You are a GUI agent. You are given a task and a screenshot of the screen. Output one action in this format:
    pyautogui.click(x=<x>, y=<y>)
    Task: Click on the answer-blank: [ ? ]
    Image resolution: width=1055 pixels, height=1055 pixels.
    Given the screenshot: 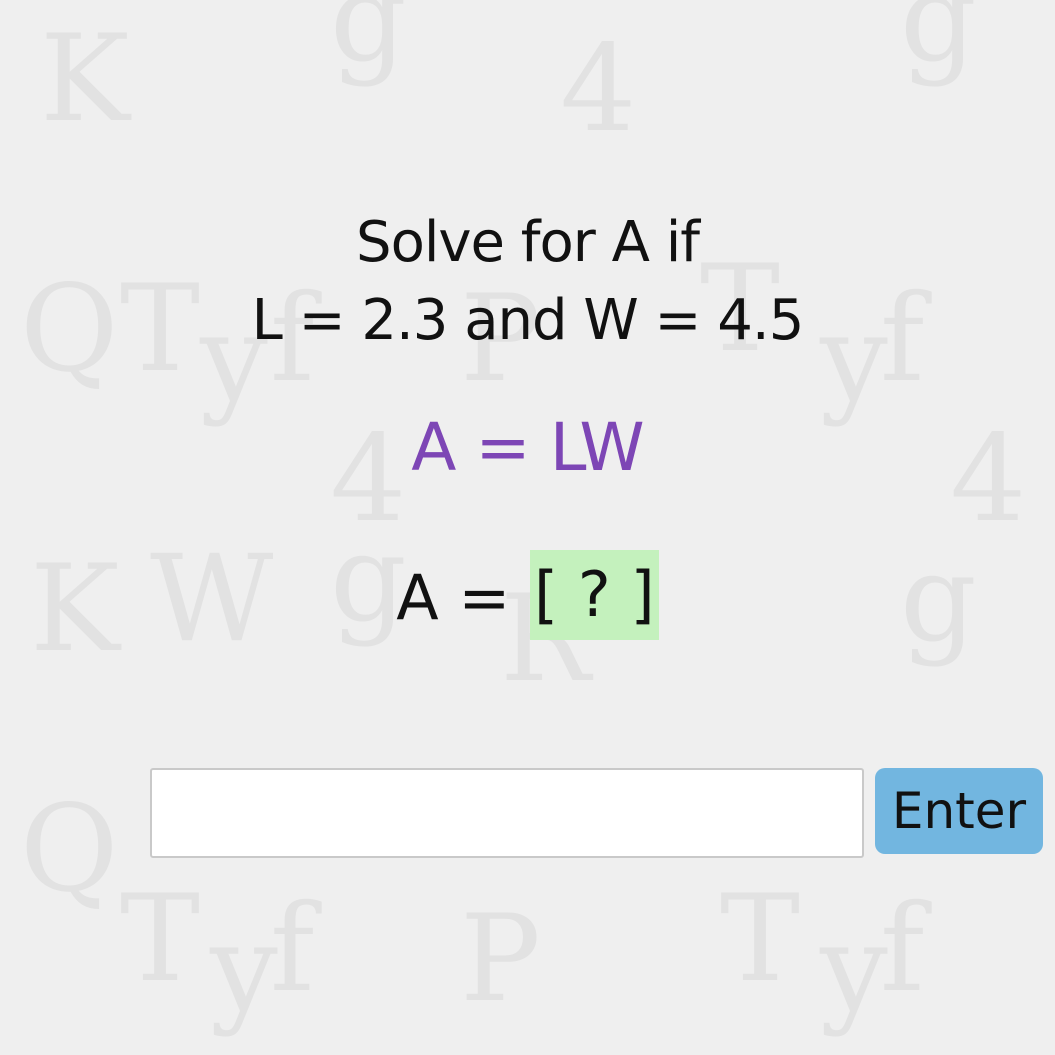 What is the action you would take?
    pyautogui.click(x=594, y=595)
    